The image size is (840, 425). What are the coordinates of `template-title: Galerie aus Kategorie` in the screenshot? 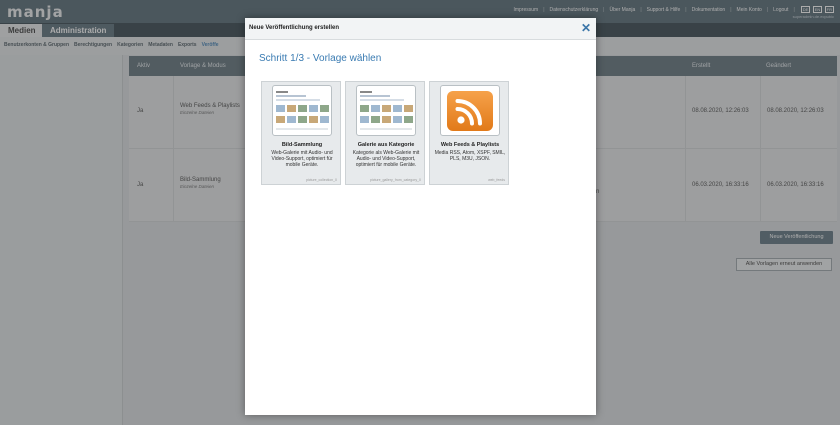 It's located at (386, 145).